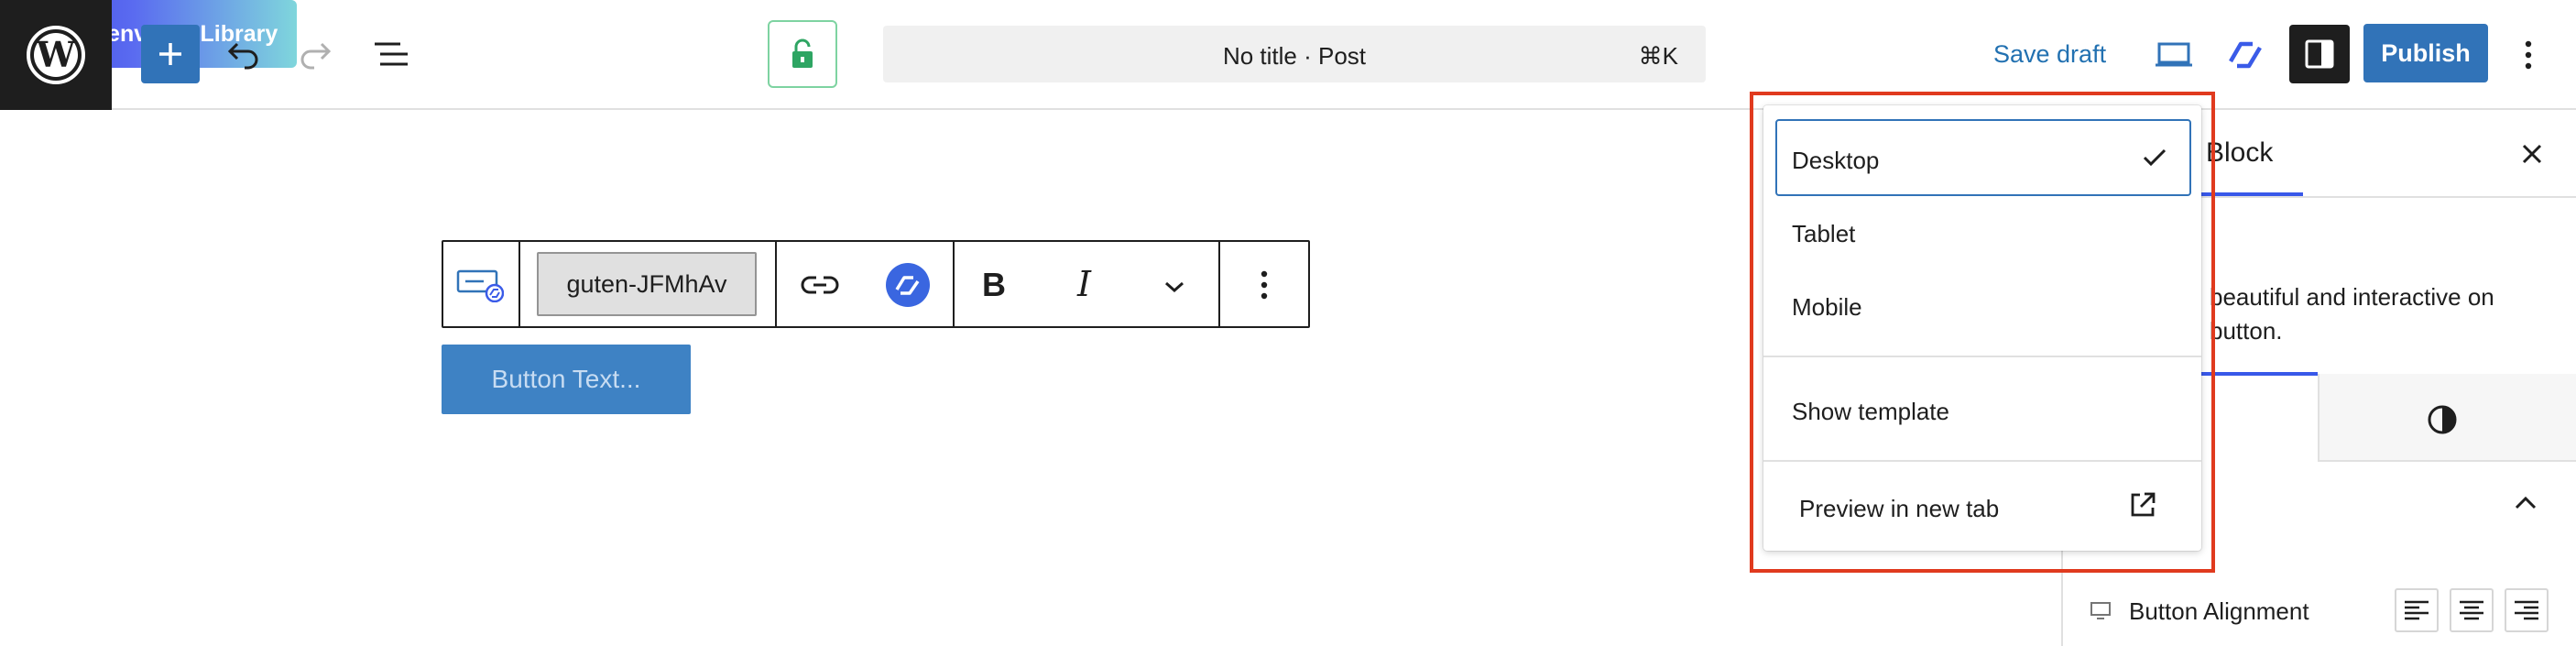 The width and height of the screenshot is (2576, 646). I want to click on redo-button, so click(316, 54).